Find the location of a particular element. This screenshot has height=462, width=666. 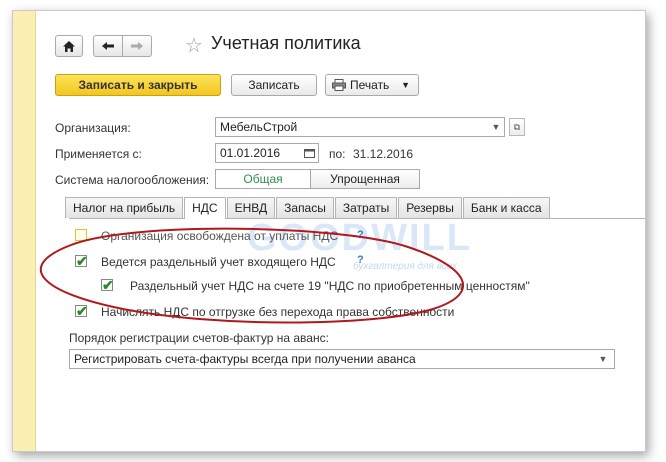

tab-vat: НДС is located at coordinates (205, 208).